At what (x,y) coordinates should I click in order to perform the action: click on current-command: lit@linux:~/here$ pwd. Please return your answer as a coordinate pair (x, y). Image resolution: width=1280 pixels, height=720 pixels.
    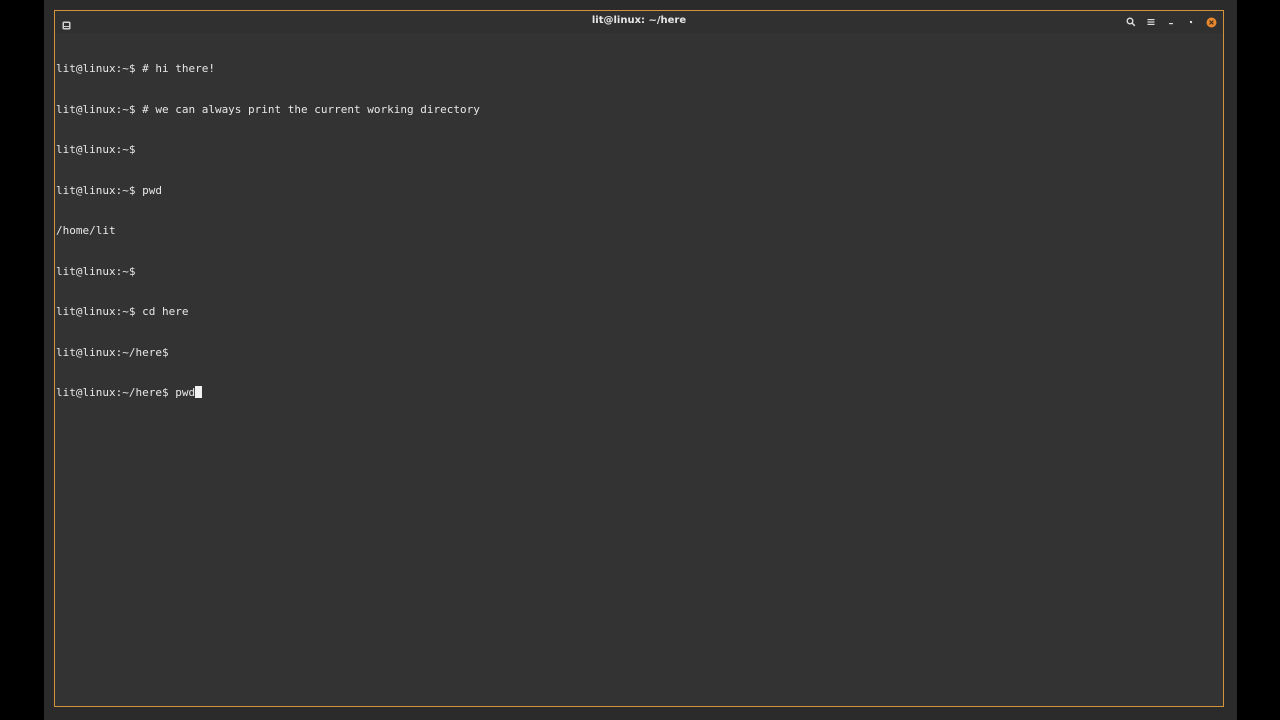
    Looking at the image, I should click on (126, 392).